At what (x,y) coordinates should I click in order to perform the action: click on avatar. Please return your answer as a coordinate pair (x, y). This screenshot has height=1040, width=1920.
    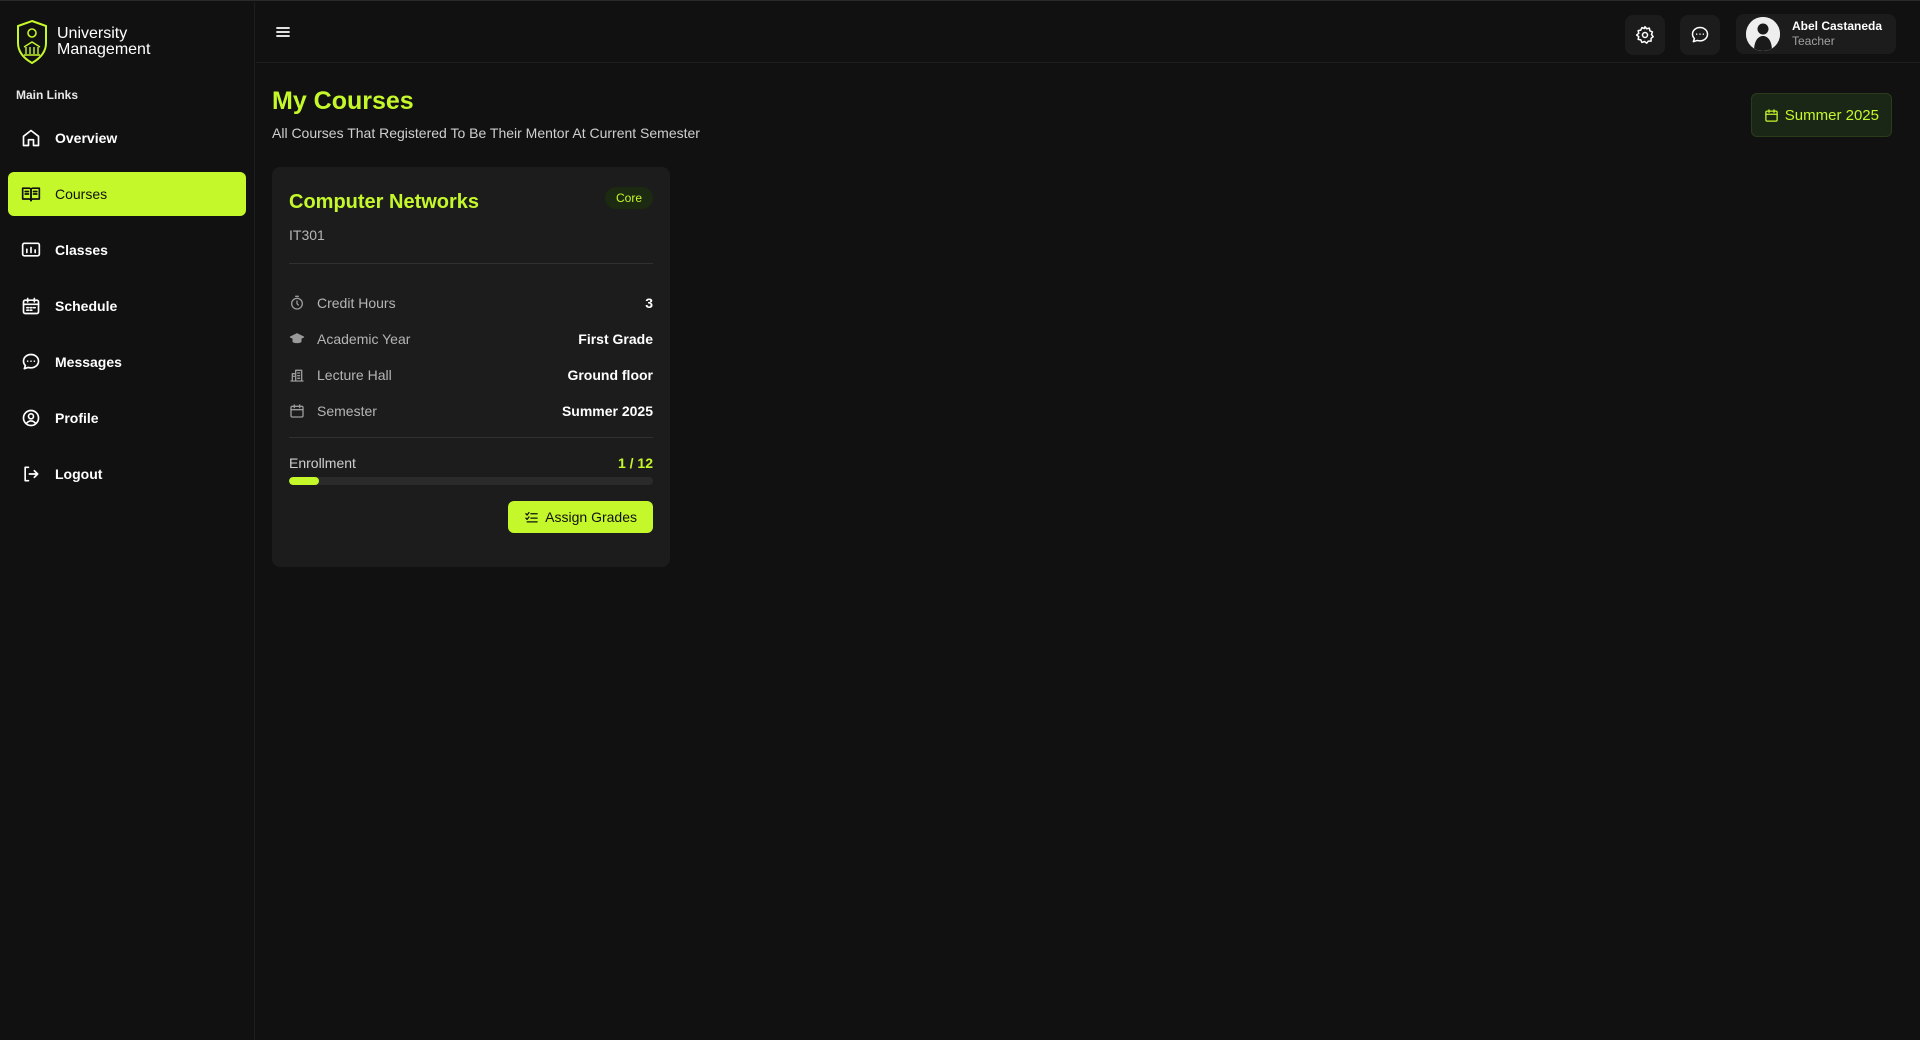
    Looking at the image, I should click on (1763, 34).